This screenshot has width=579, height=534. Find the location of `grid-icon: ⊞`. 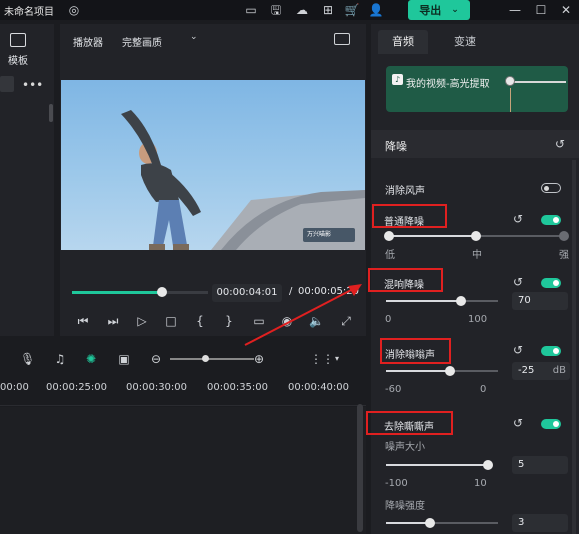

grid-icon: ⊞ is located at coordinates (328, 10).